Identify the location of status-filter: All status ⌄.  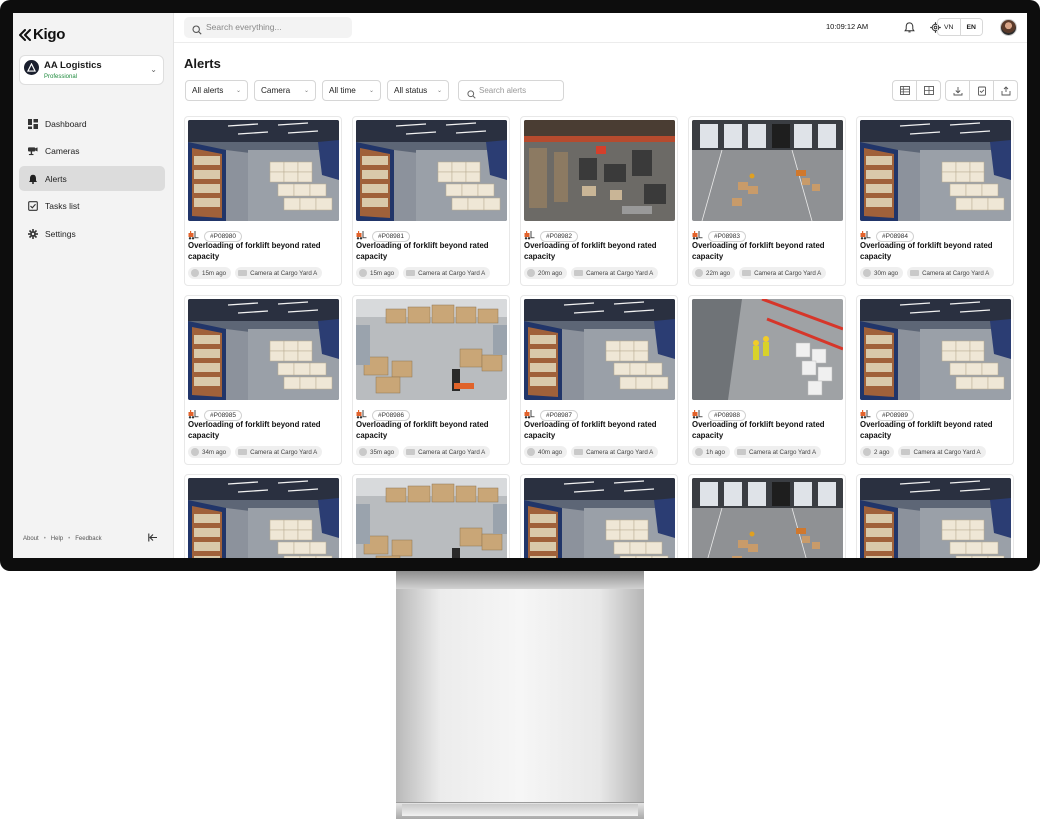
(418, 90).